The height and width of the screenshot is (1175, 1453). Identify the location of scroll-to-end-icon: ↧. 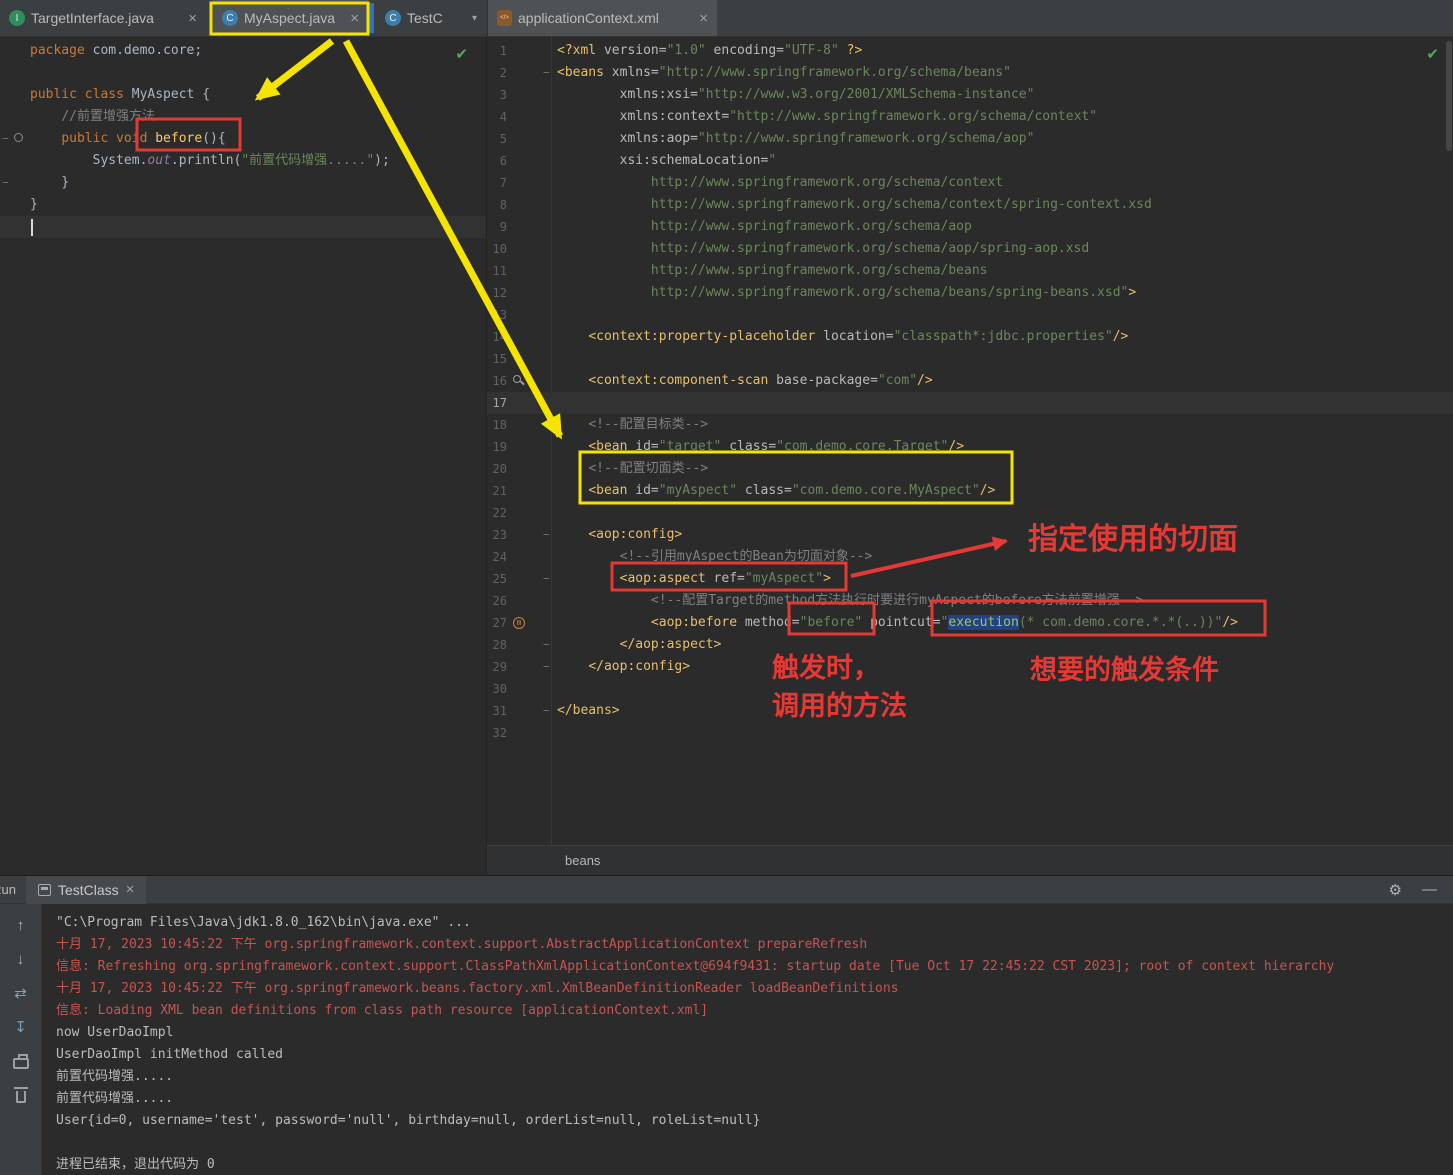
(21, 1027).